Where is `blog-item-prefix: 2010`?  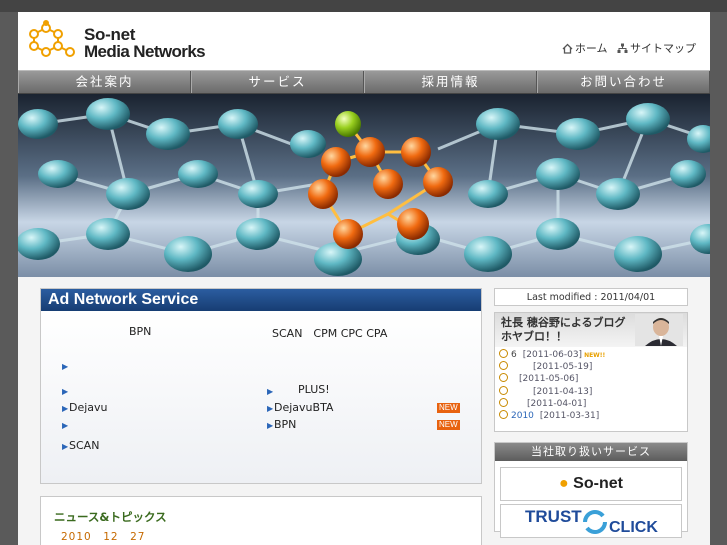
blog-item-prefix: 2010 is located at coordinates (522, 415).